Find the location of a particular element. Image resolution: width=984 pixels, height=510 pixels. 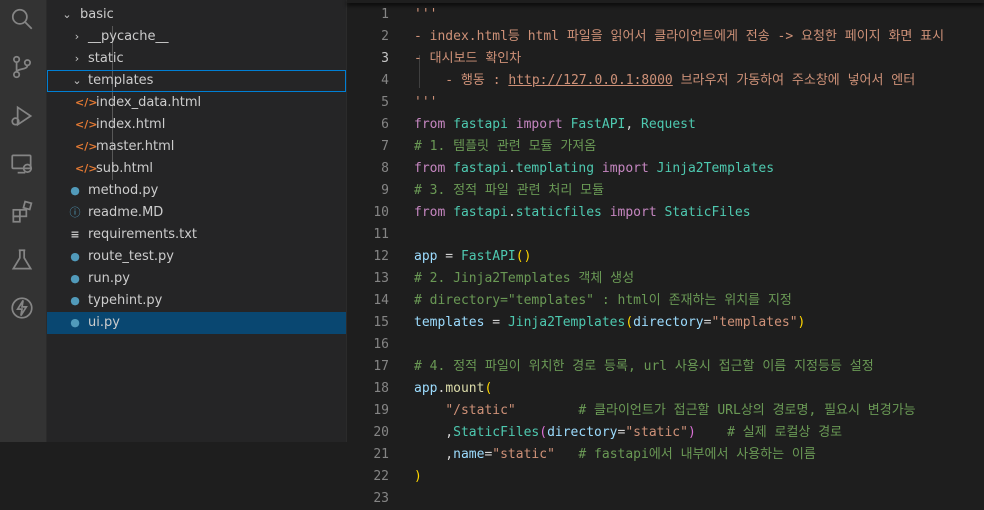

python-file-icon: ● is located at coordinates (75, 300).